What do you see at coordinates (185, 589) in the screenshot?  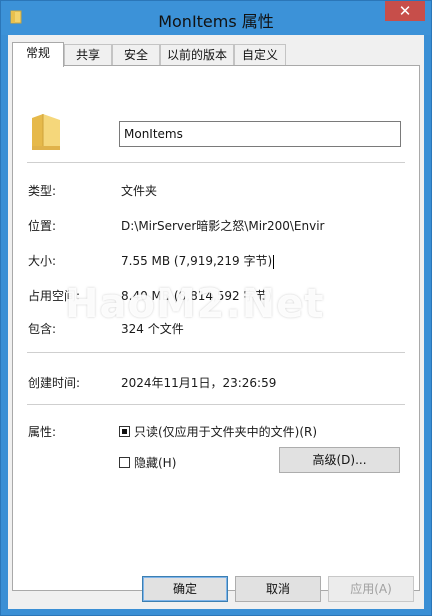 I see `ok-button: 确定` at bounding box center [185, 589].